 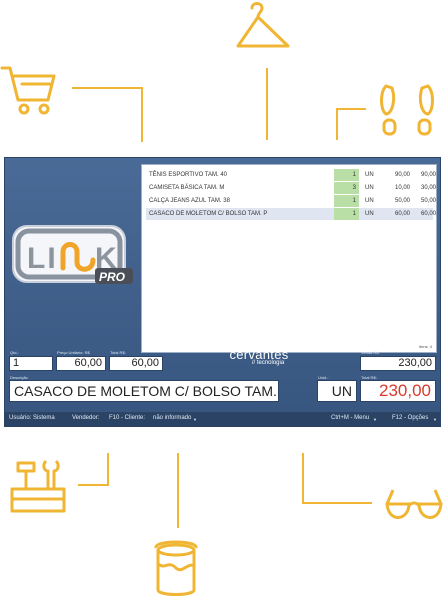 I want to click on brand-logo: cervantes // tecnologia, so click(x=259, y=356).